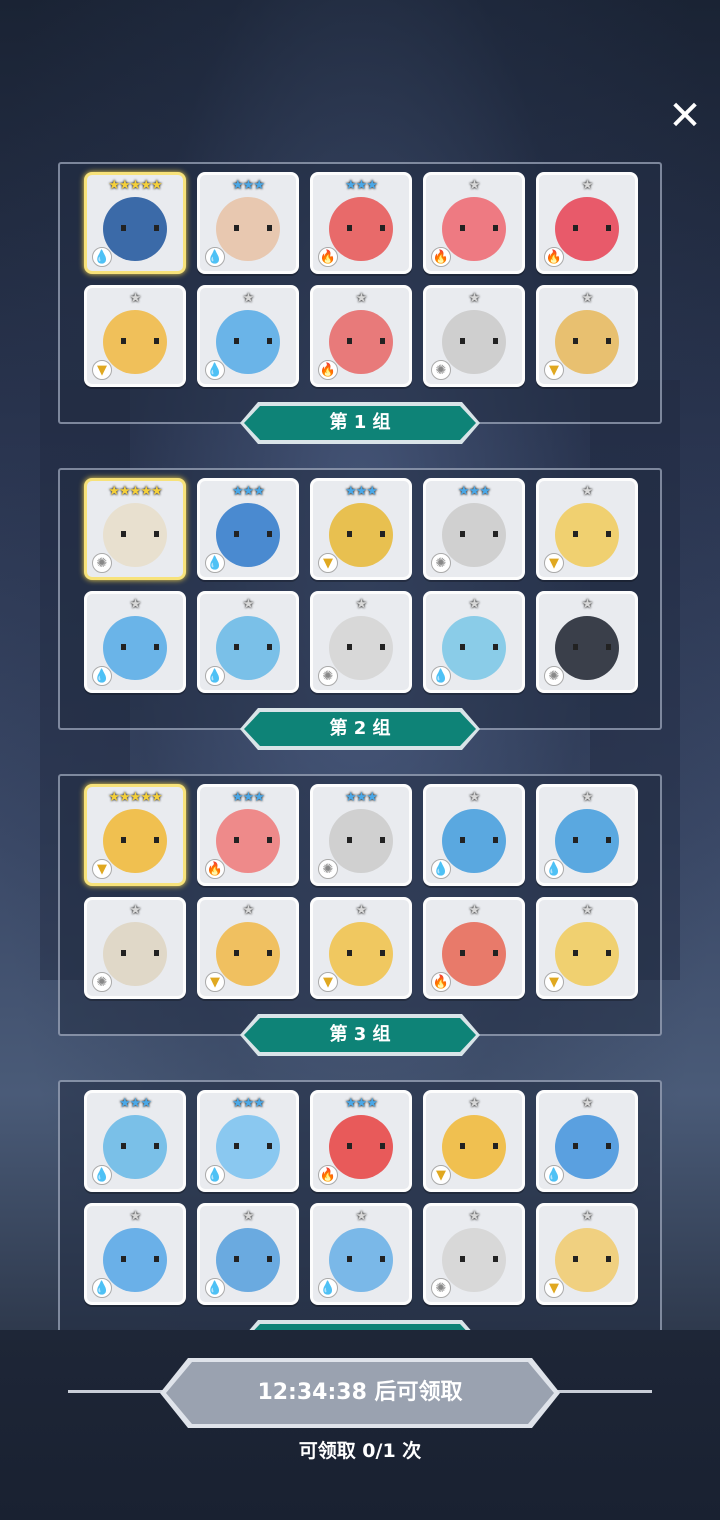 This screenshot has height=1520, width=720. What do you see at coordinates (360, 1393) in the screenshot?
I see `claim-timer-button: 12:34:38 后可领取` at bounding box center [360, 1393].